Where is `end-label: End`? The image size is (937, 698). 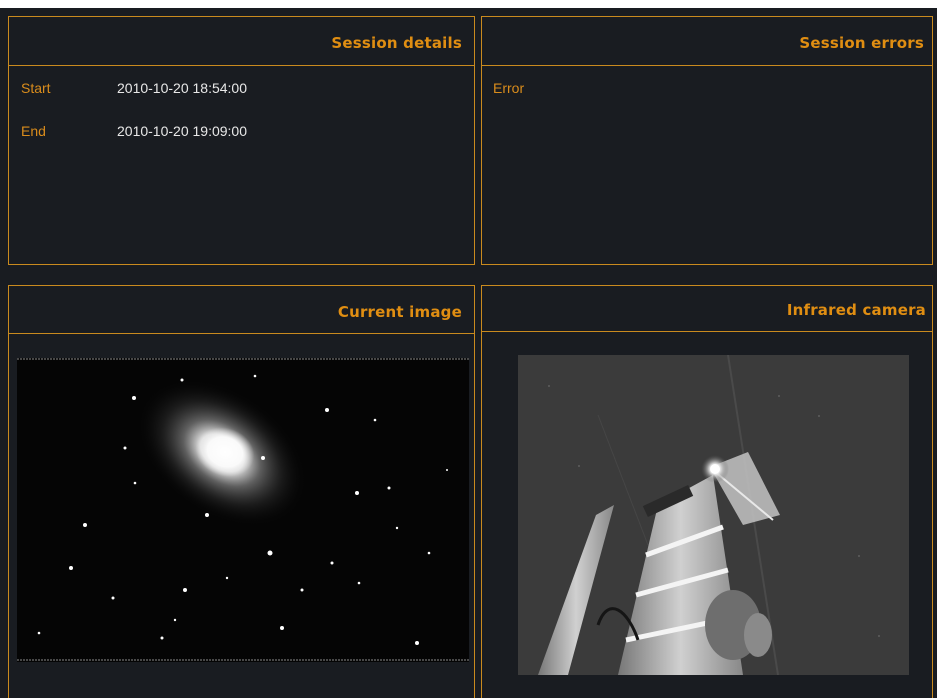 end-label: End is located at coordinates (33, 131).